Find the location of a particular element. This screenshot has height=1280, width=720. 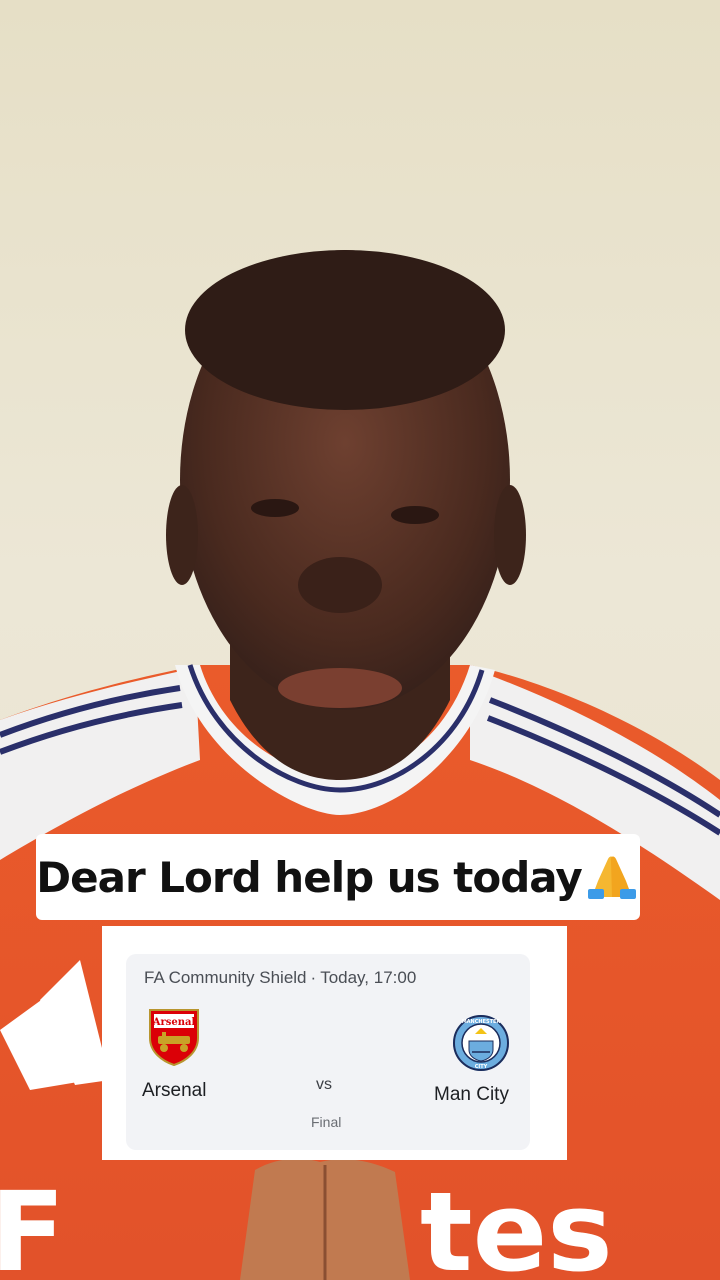

caption-text: Dear Lord help us today is located at coordinates (309, 877).